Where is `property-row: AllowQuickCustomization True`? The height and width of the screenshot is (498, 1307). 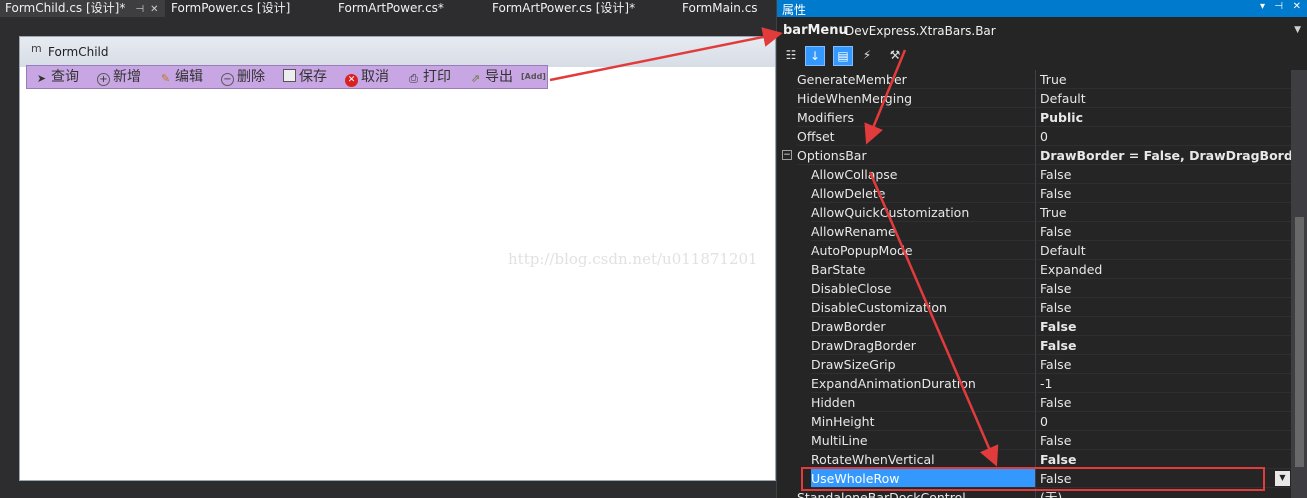 property-row: AllowQuickCustomization True is located at coordinates (1034, 212).